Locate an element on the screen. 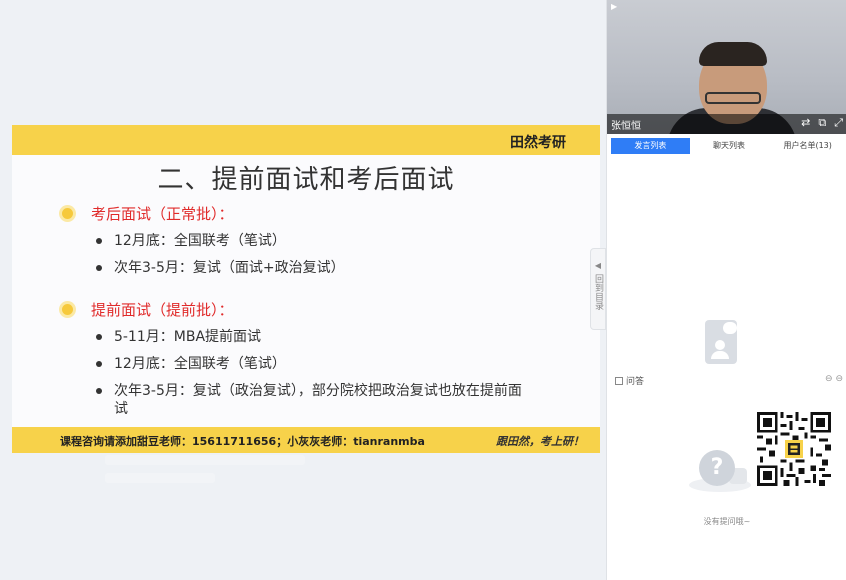 The height and width of the screenshot is (580, 846). list-item: 次年3-5月：复试（面试+政治复试） is located at coordinates (219, 268).